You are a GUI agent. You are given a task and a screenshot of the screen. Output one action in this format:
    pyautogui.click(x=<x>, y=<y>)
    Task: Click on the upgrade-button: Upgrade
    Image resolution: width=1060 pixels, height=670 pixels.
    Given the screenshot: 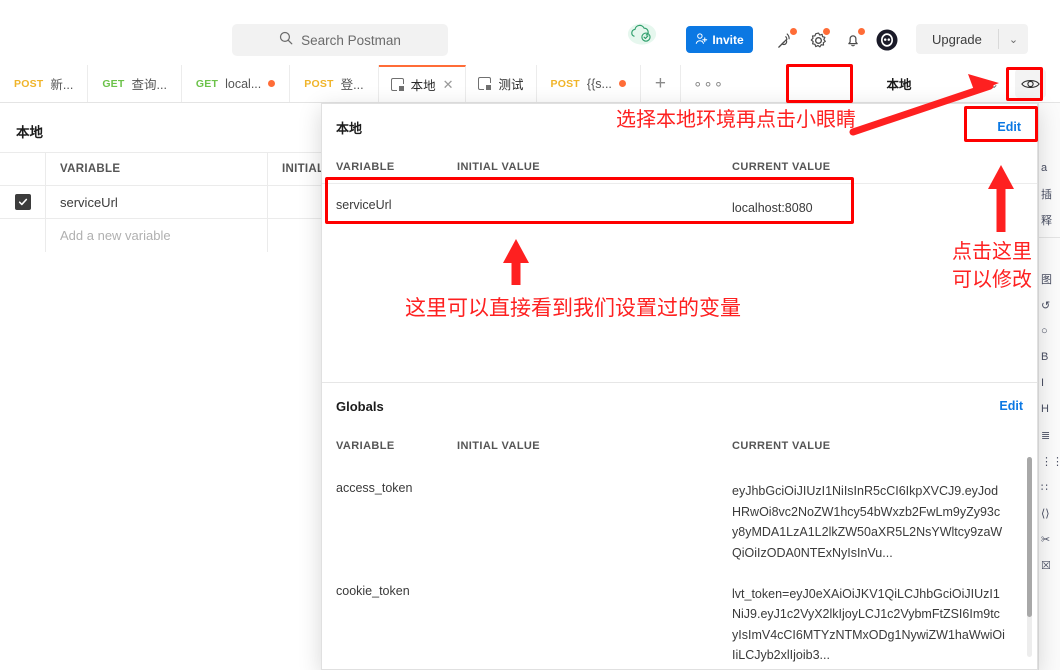 What is the action you would take?
    pyautogui.click(x=957, y=39)
    